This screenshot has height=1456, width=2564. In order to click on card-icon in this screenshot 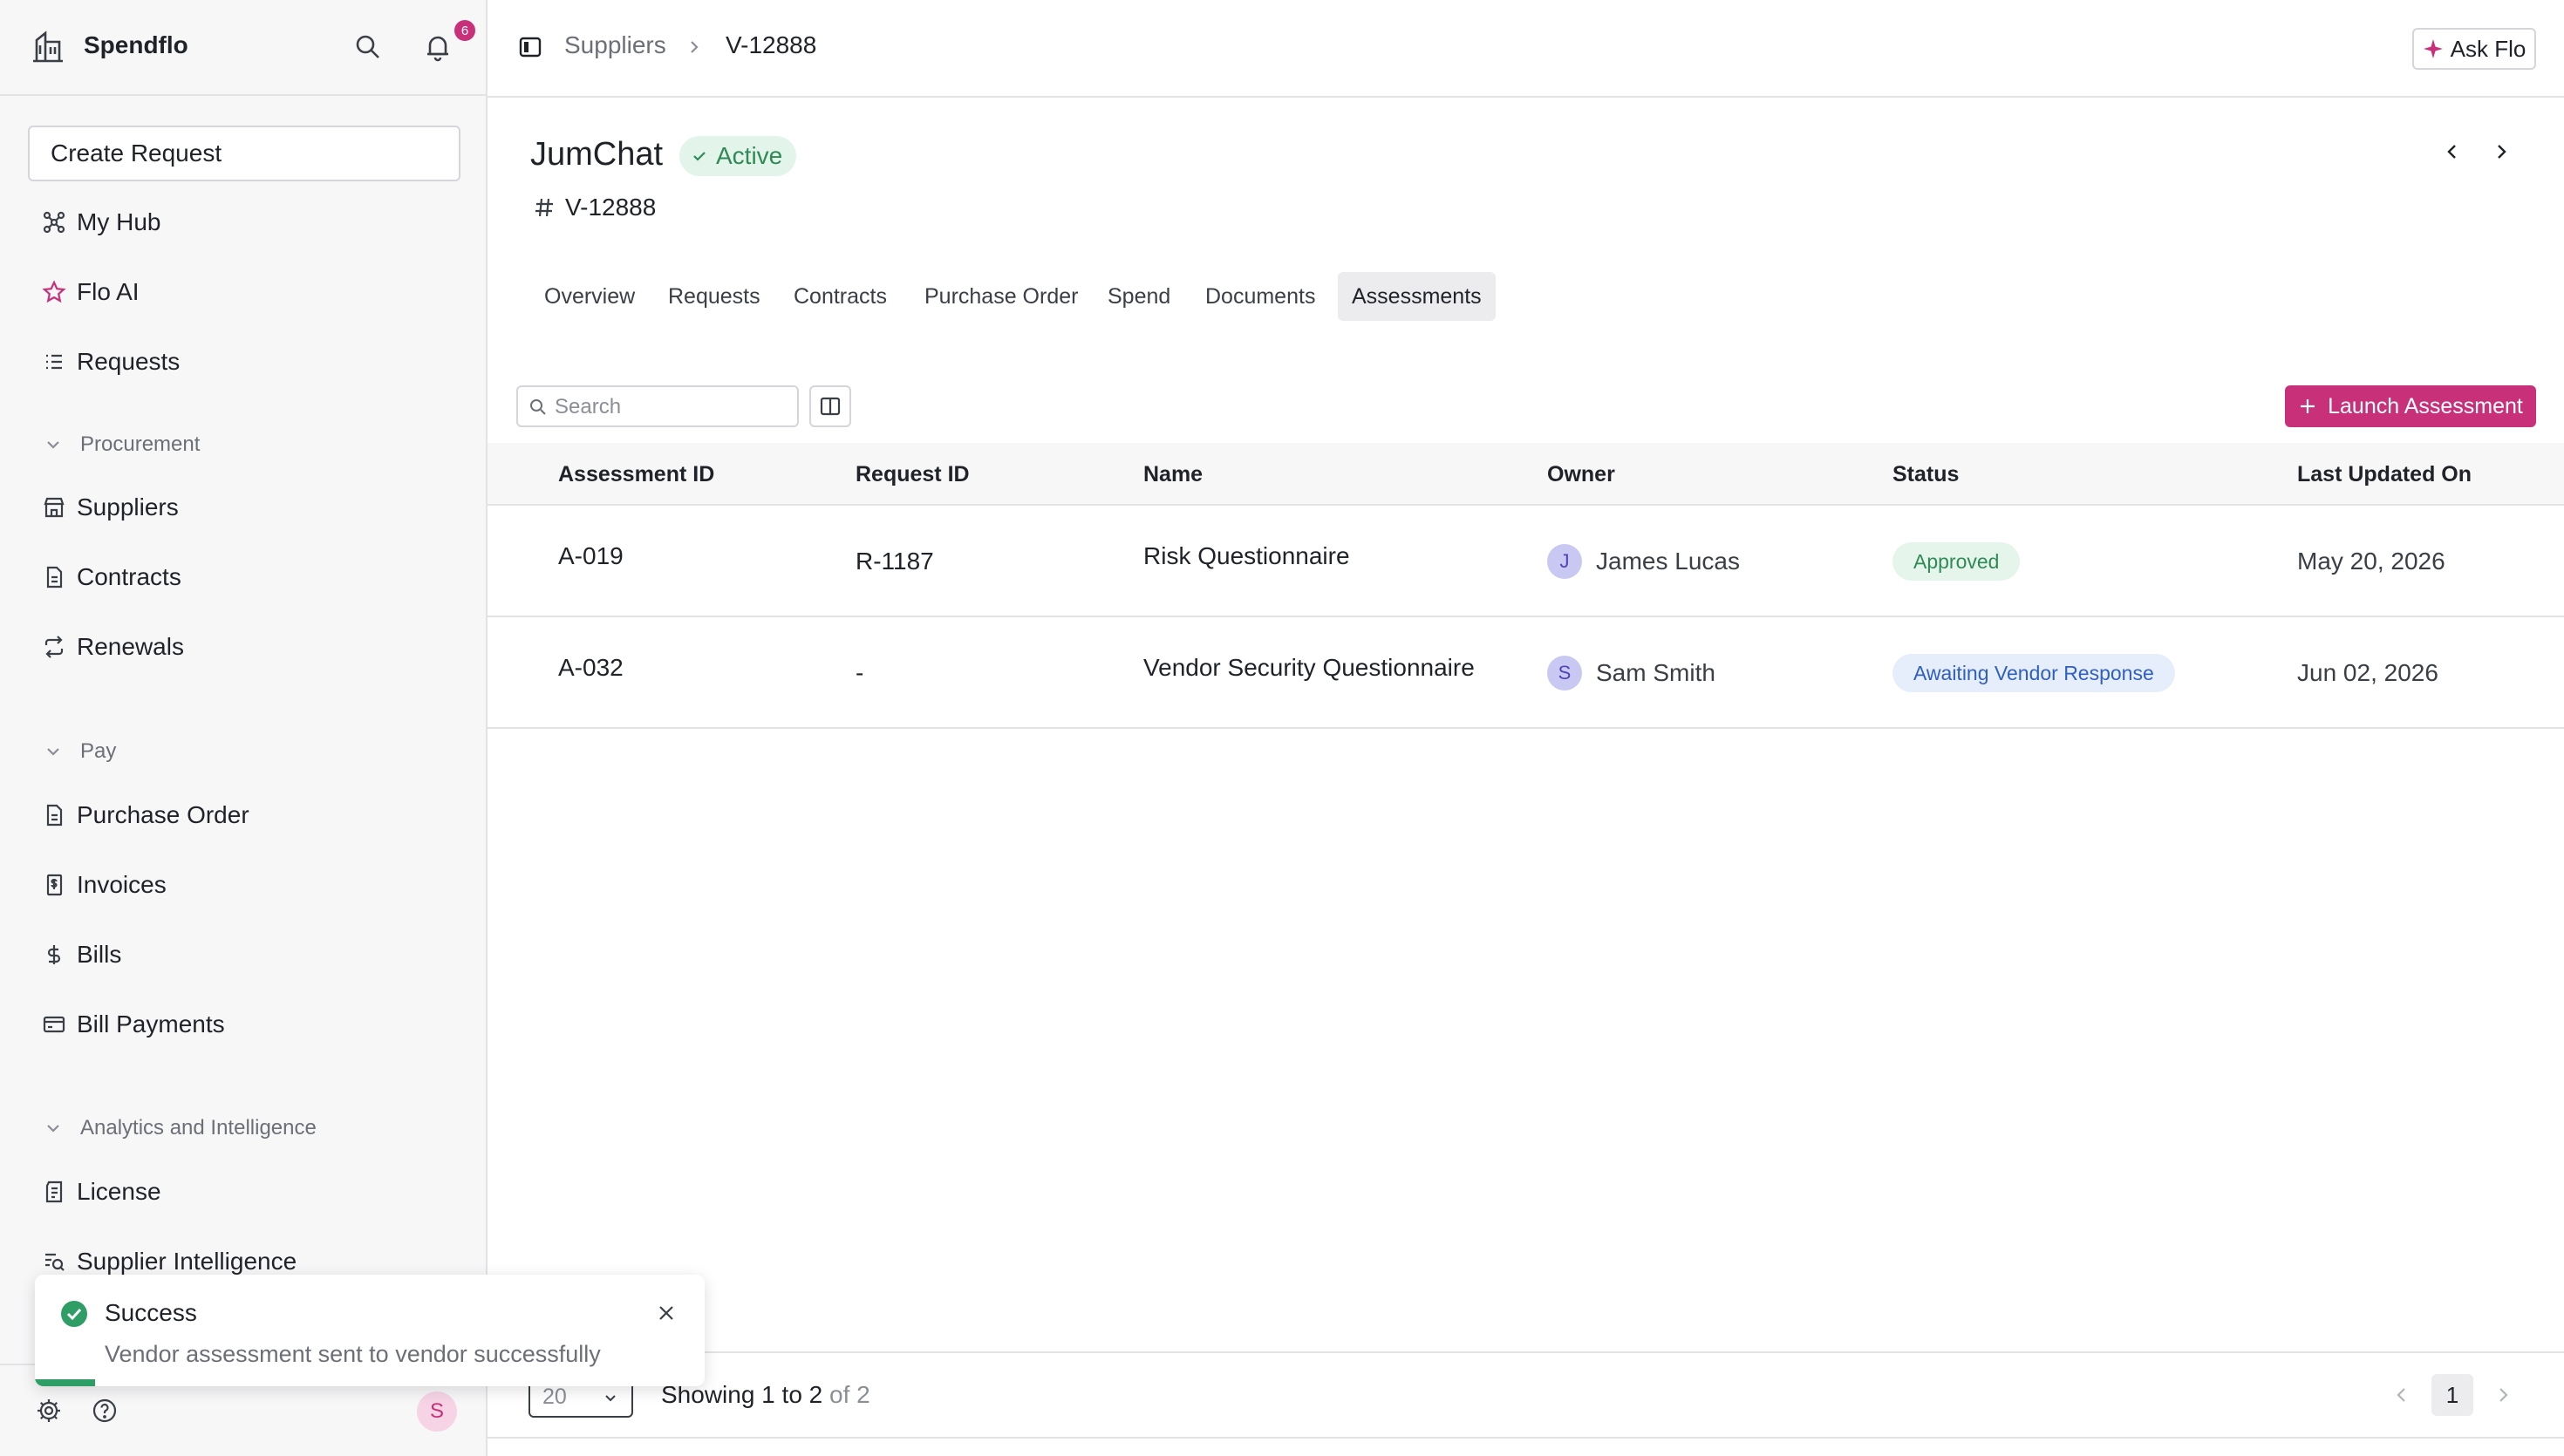, I will do `click(54, 1024)`.